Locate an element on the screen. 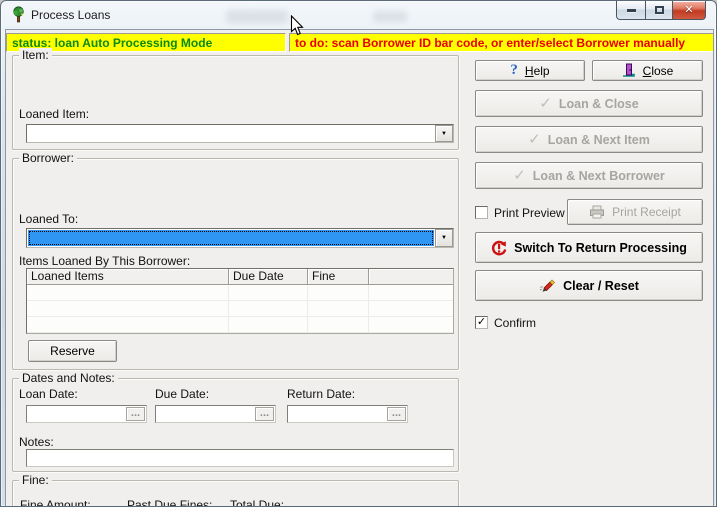 The image size is (717, 507). loaned-to-dropdown-button: ▼ is located at coordinates (444, 238).